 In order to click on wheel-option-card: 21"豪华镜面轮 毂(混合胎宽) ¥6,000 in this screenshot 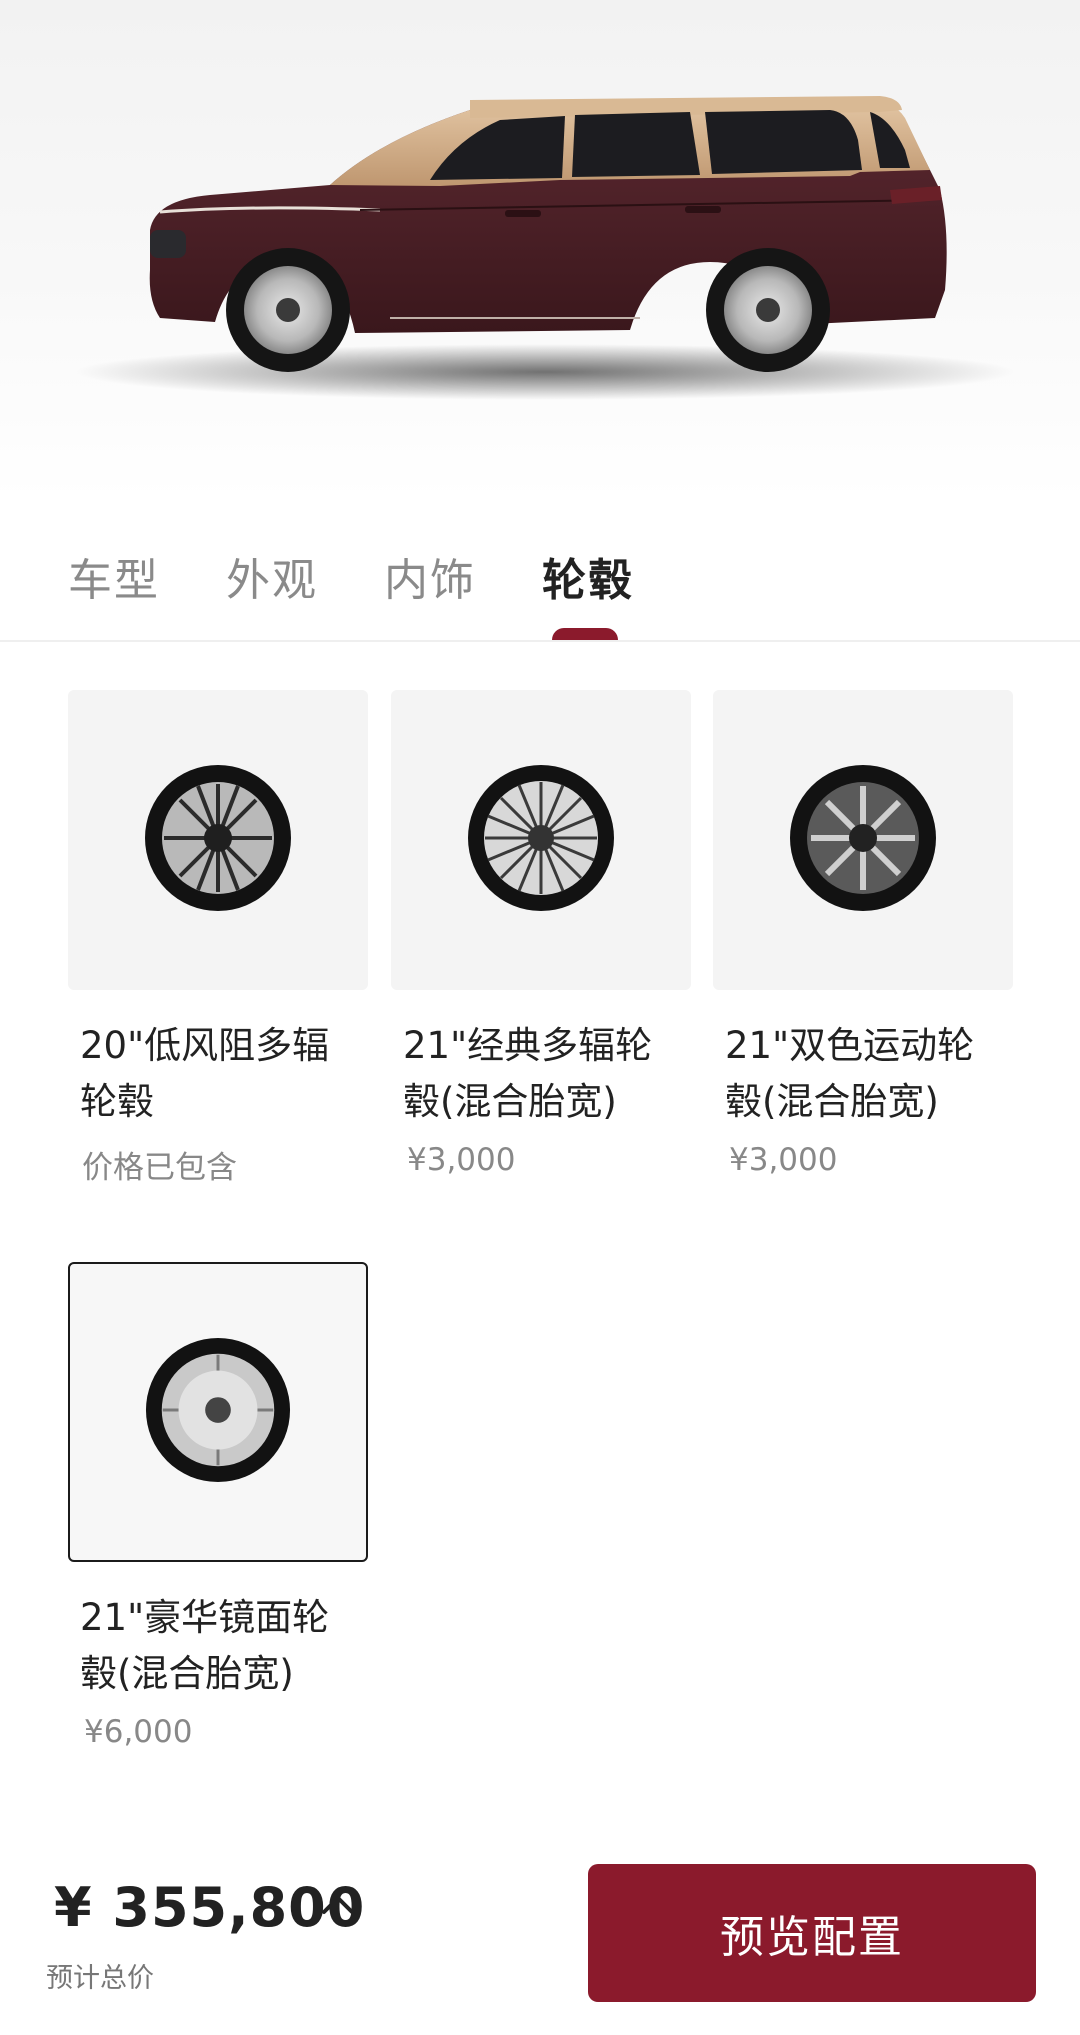, I will do `click(218, 1506)`.